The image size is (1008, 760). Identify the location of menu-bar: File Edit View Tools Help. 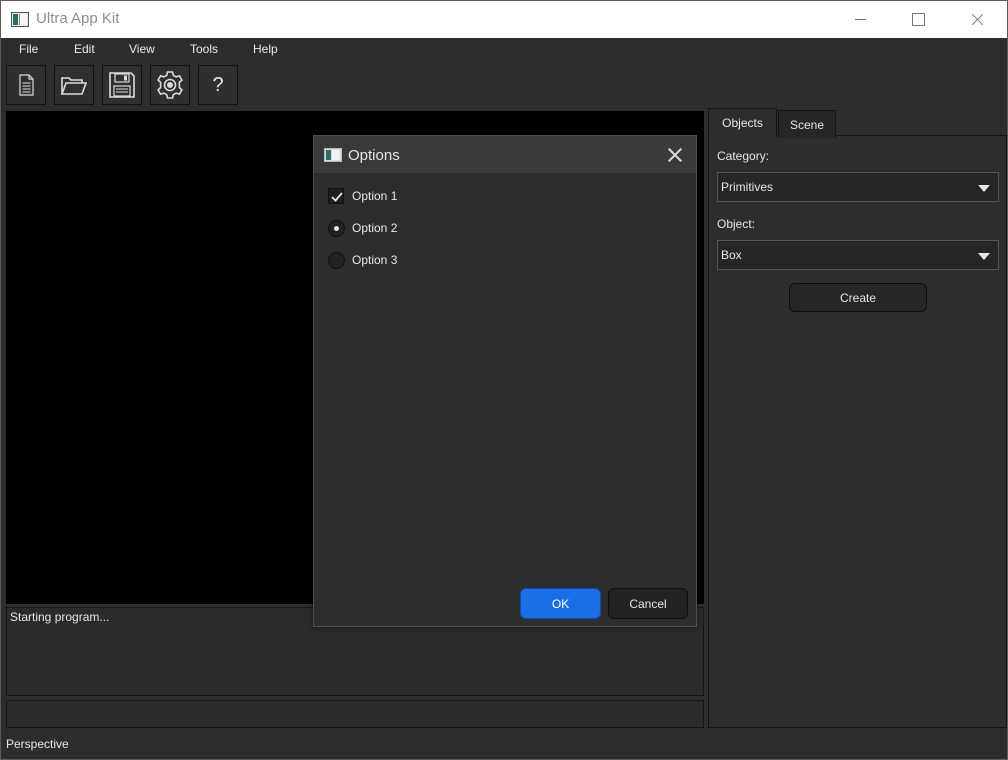
(504, 50).